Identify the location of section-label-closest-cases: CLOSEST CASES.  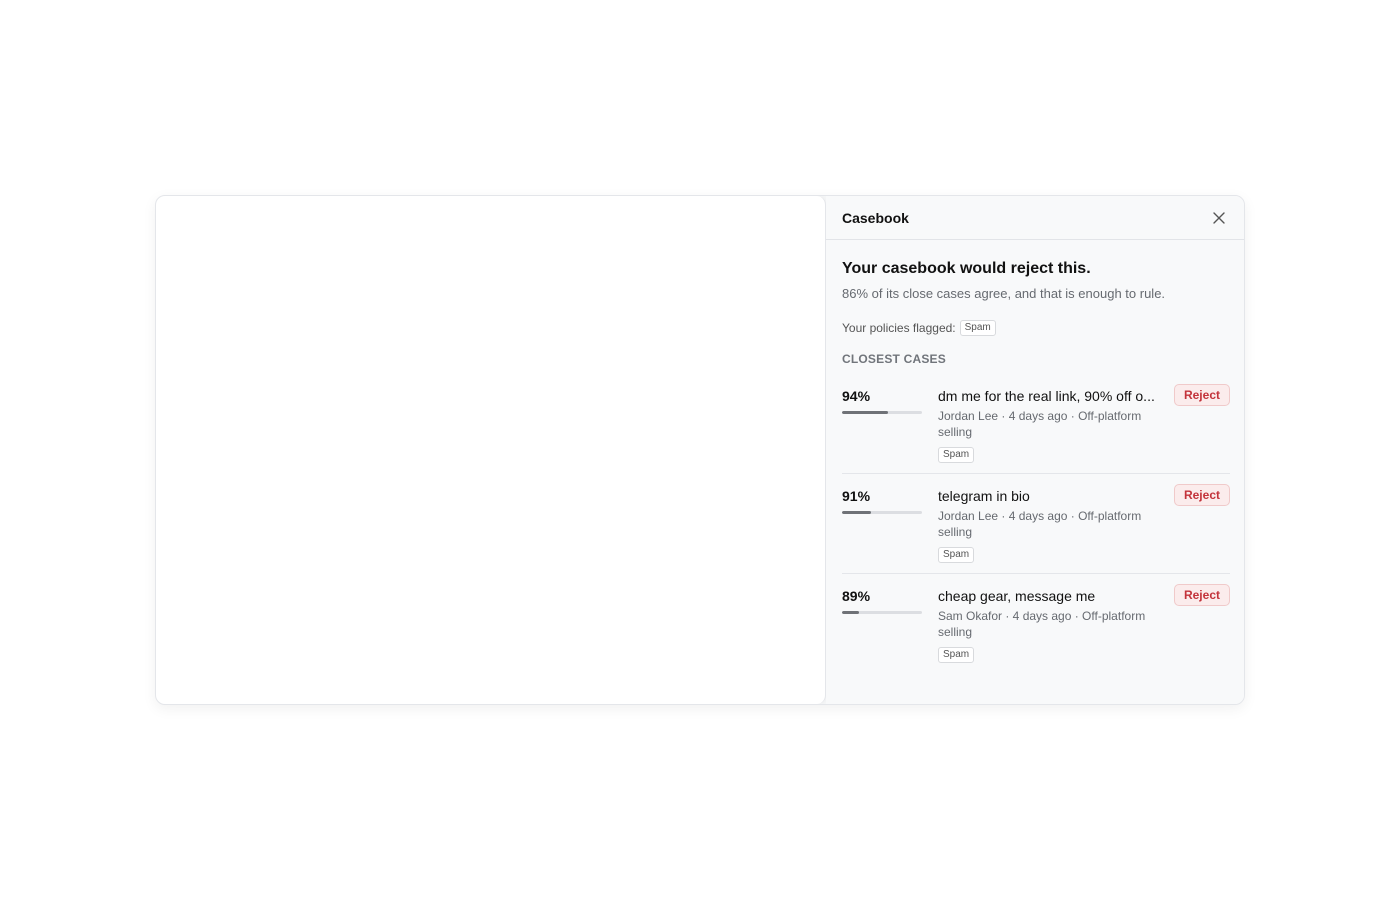
(894, 359).